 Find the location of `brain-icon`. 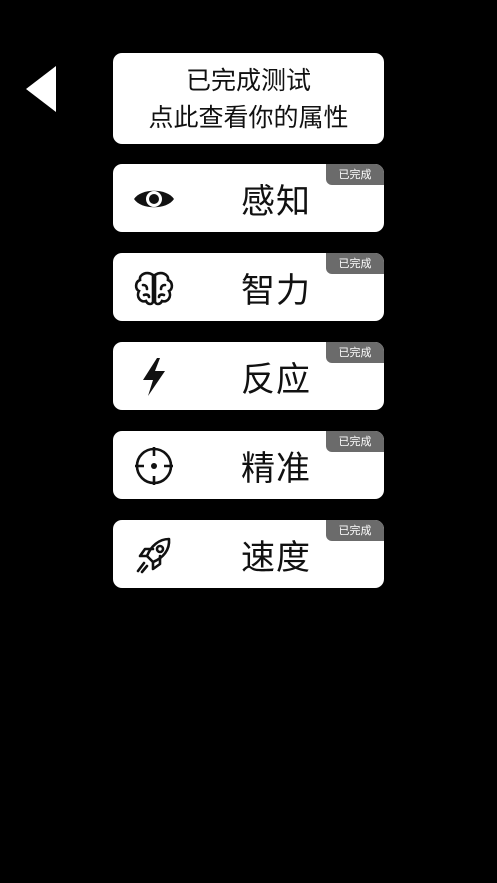

brain-icon is located at coordinates (154, 288).